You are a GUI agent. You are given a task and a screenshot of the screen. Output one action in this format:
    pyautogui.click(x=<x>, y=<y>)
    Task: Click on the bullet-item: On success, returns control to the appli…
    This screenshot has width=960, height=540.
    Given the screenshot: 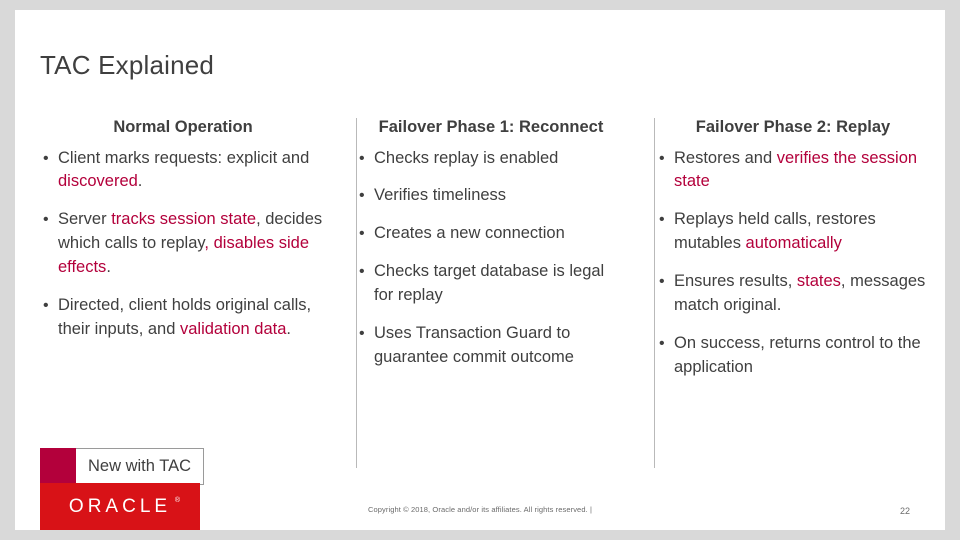 What is the action you would take?
    pyautogui.click(x=793, y=356)
    